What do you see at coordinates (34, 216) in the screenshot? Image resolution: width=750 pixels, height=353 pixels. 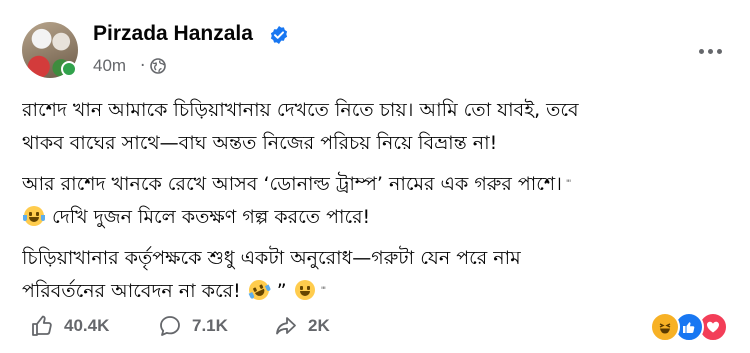 I see `laughing-tears-emoji-icon` at bounding box center [34, 216].